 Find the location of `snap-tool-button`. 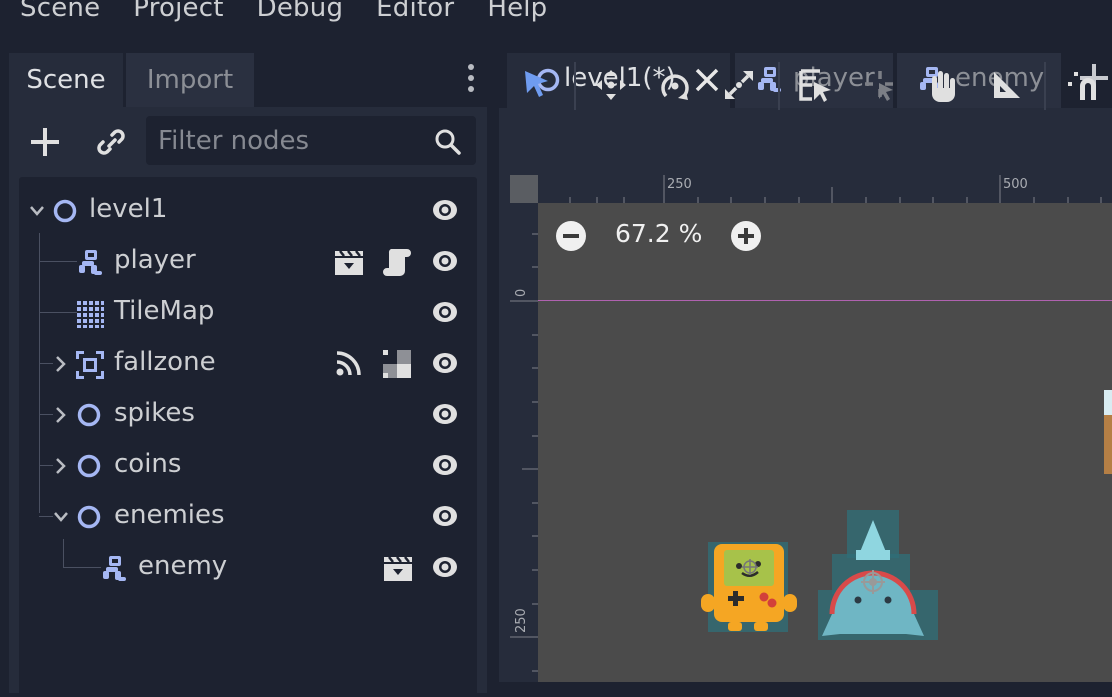

snap-tool-button is located at coordinates (1084, 86).